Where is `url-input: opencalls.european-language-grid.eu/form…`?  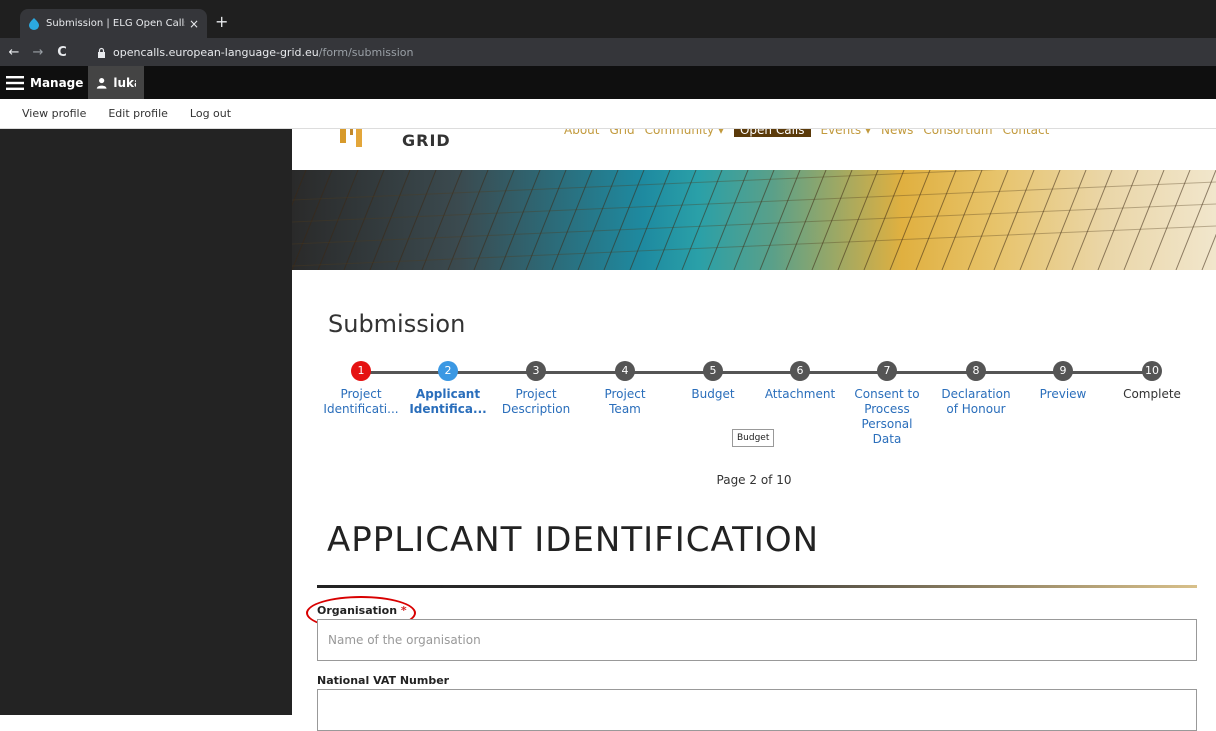 url-input: opencalls.european-language-grid.eu/form… is located at coordinates (652, 52).